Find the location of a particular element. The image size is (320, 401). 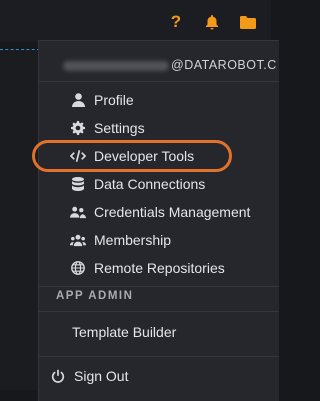

users-key-icon is located at coordinates (78, 212).